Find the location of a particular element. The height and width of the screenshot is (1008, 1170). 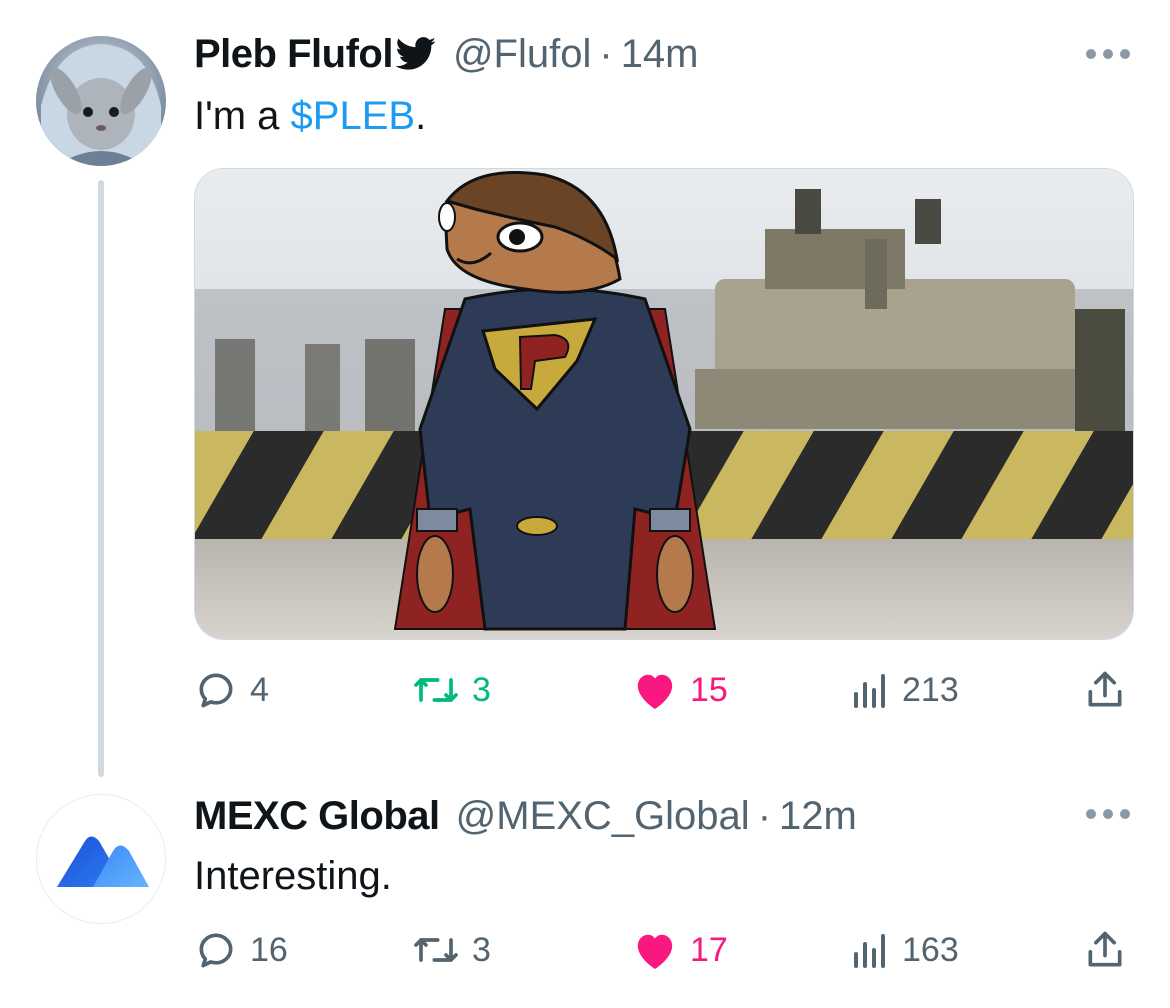

display-name: MEXC Global is located at coordinates (317, 816).